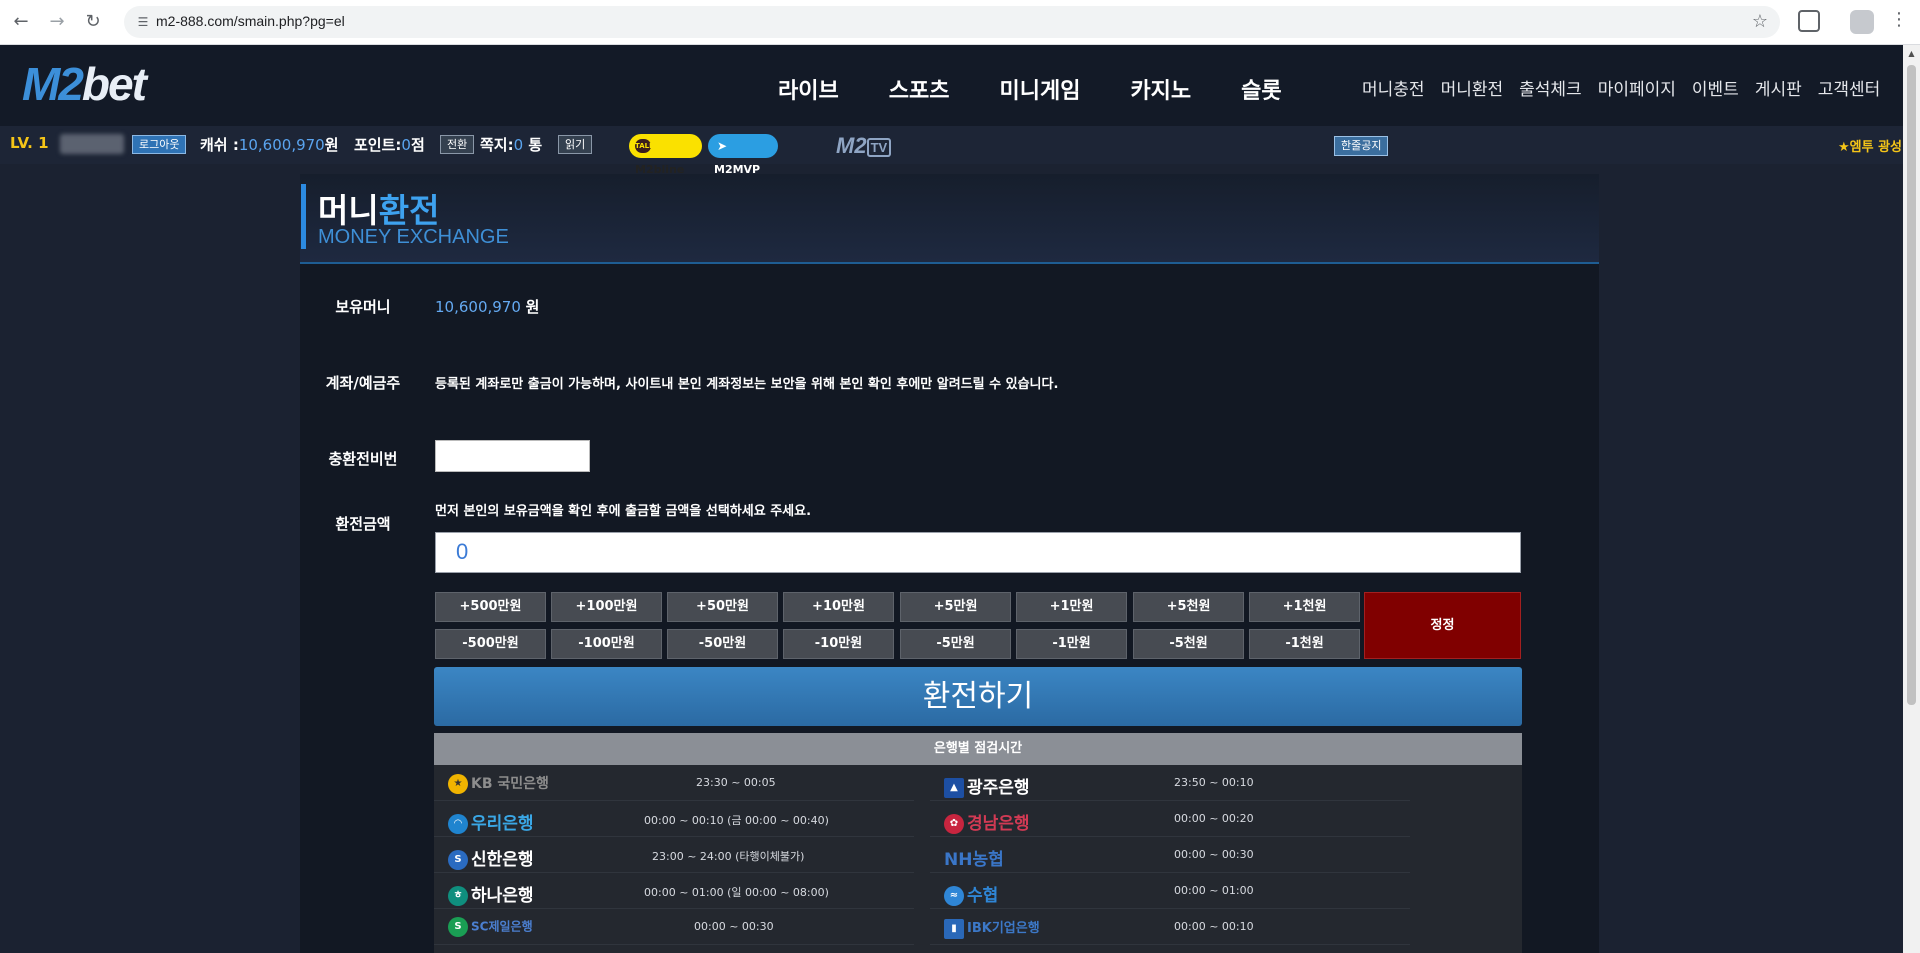 This screenshot has height=953, width=1920. I want to click on page-title: 머니환전, so click(378, 208).